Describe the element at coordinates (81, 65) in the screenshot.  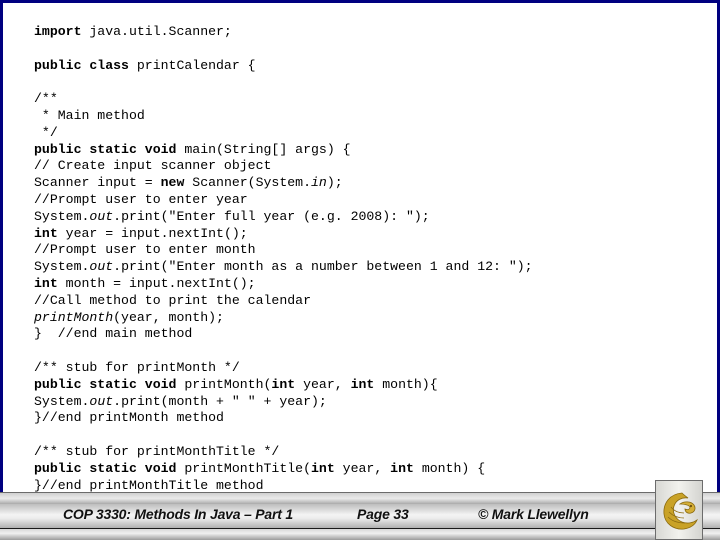
I see `code-keyword: public class` at that location.